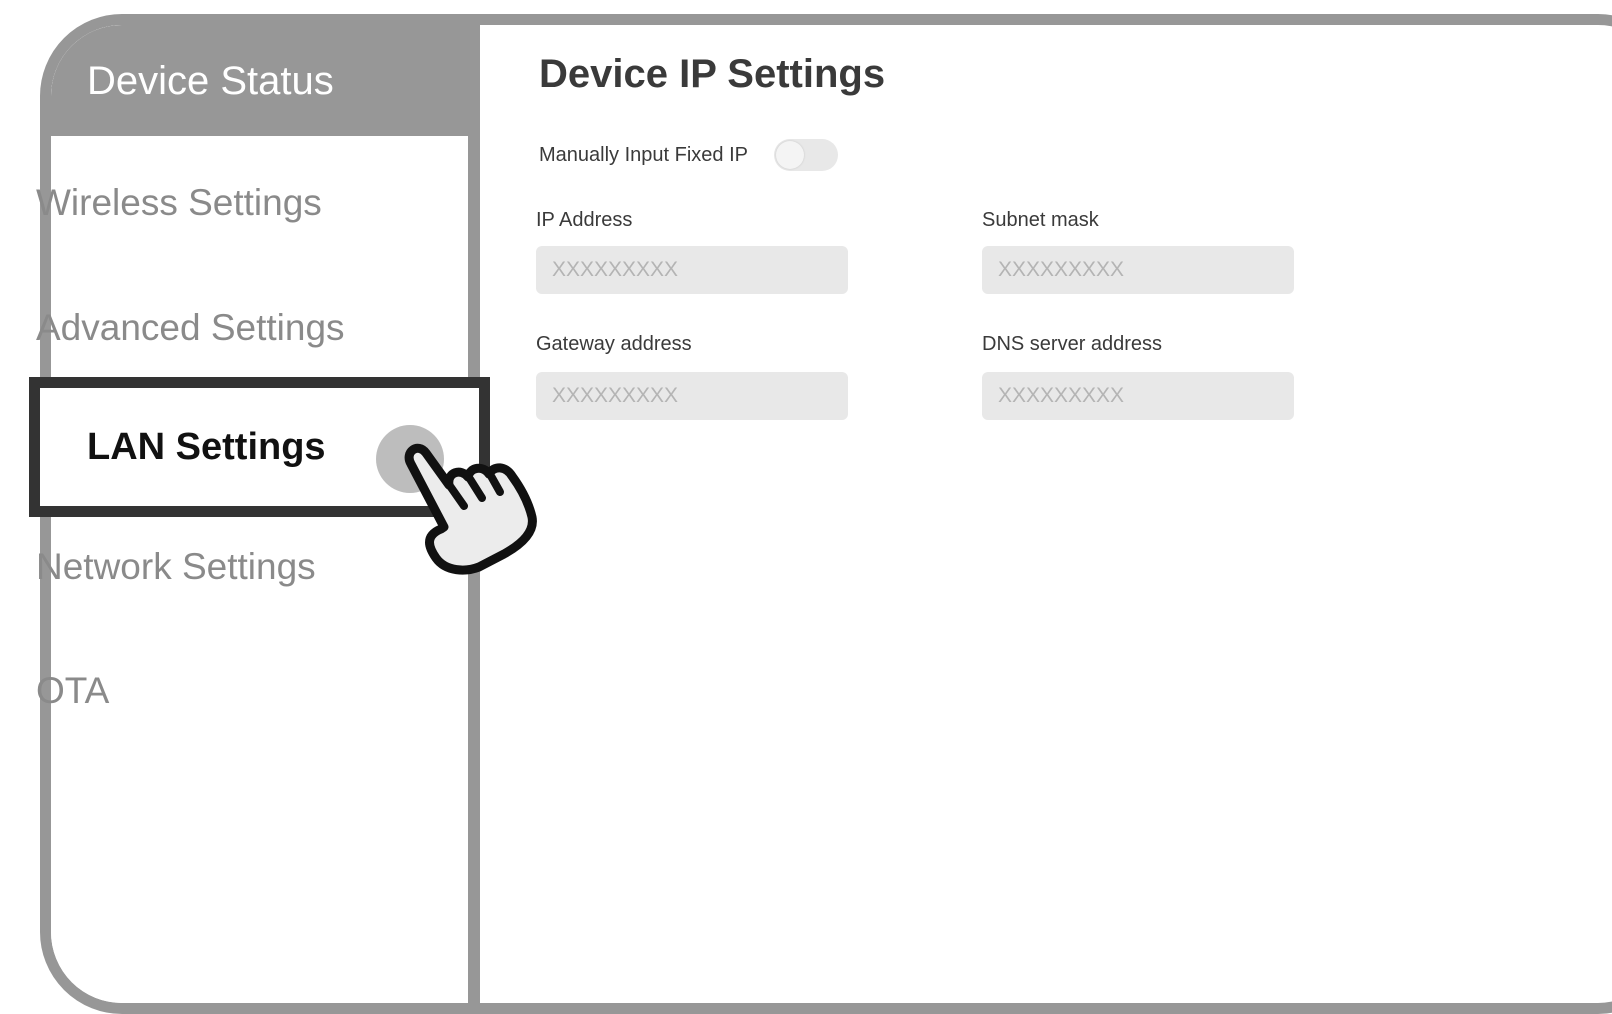 The width and height of the screenshot is (1612, 1014). What do you see at coordinates (1040, 220) in the screenshot?
I see `subnet-mask-label: Subnet mask` at bounding box center [1040, 220].